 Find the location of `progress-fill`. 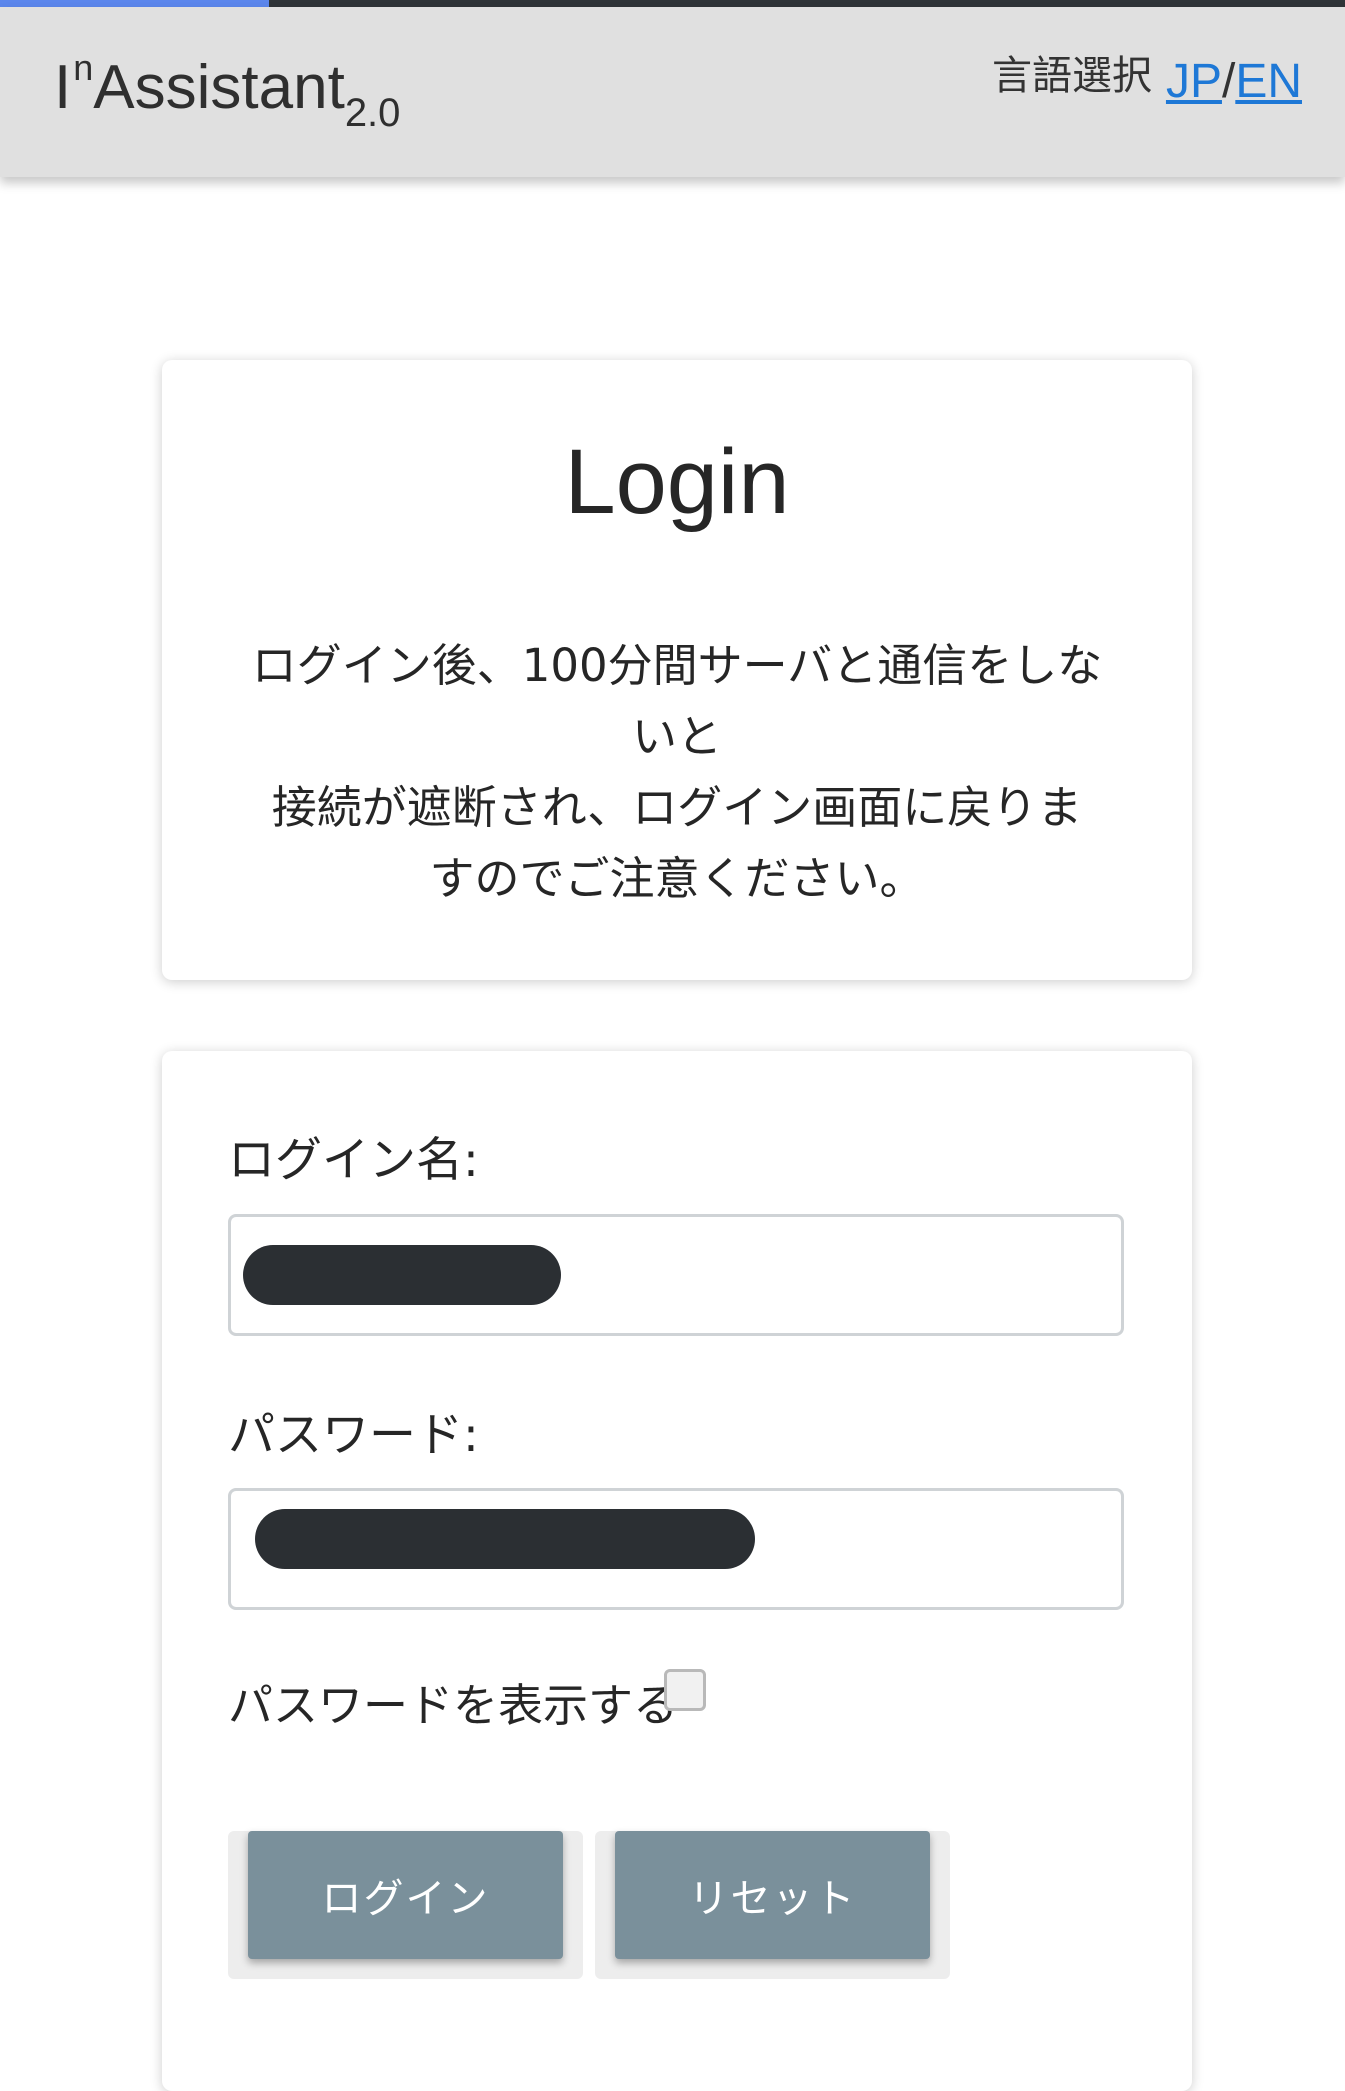

progress-fill is located at coordinates (134, 3).